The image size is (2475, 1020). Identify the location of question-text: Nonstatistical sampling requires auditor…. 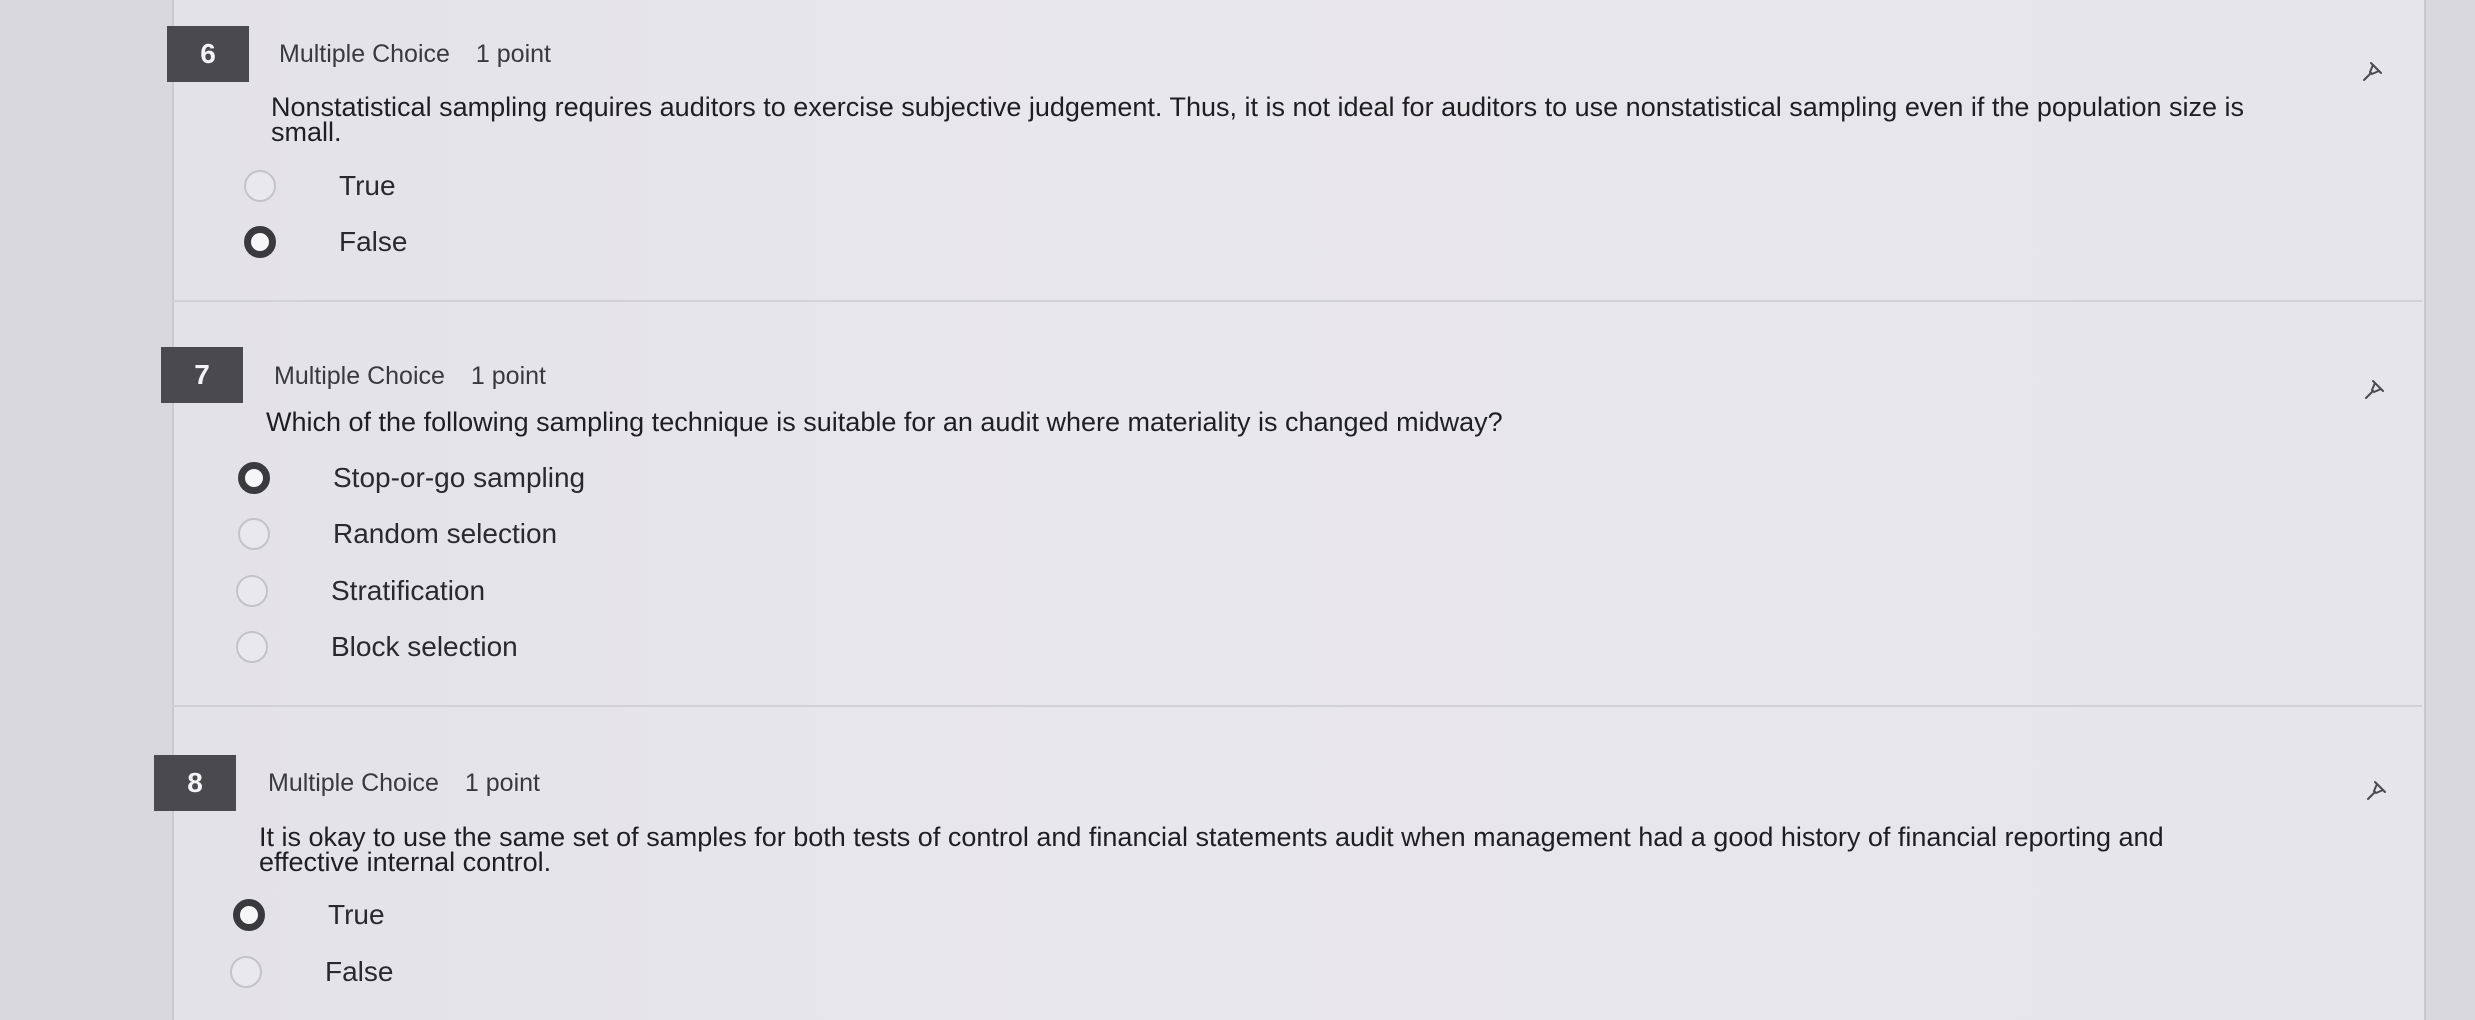
(1371, 119).